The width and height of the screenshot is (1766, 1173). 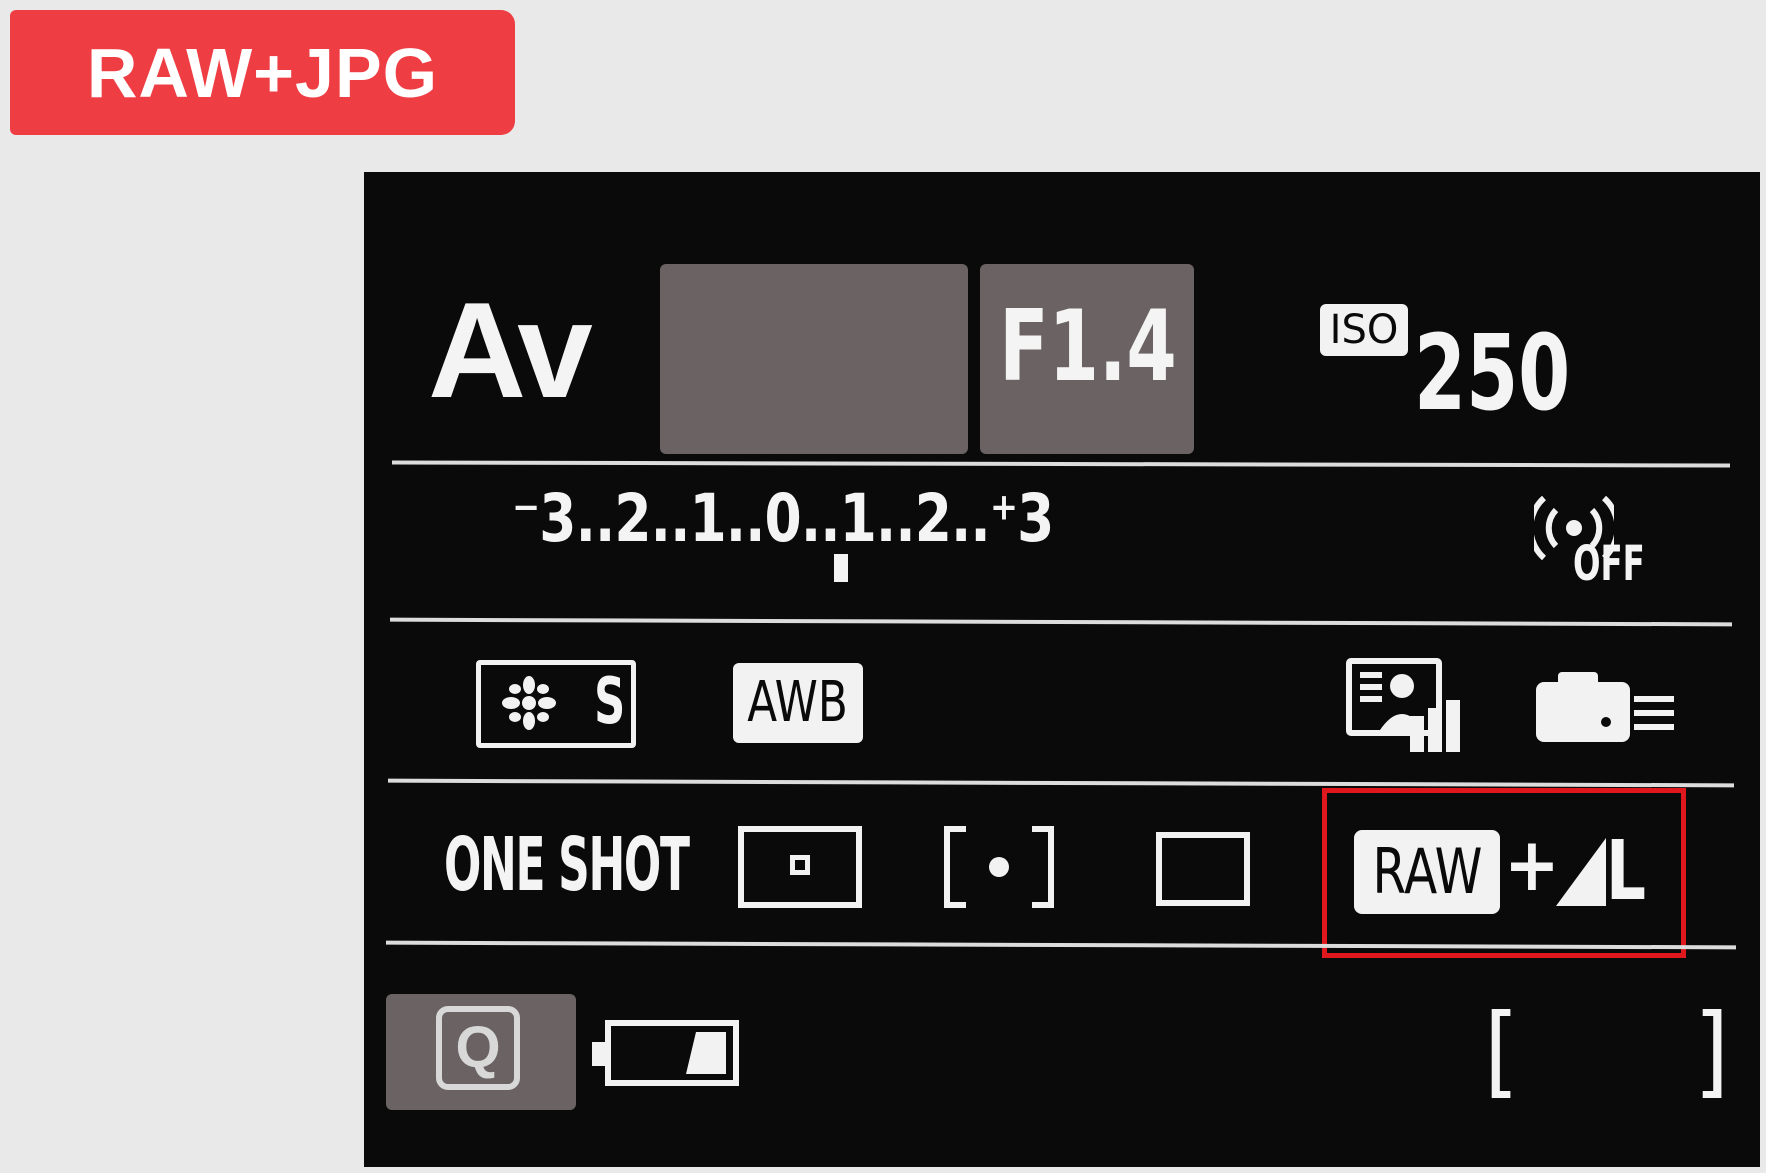 I want to click on battery-icon, so click(x=665, y=1053).